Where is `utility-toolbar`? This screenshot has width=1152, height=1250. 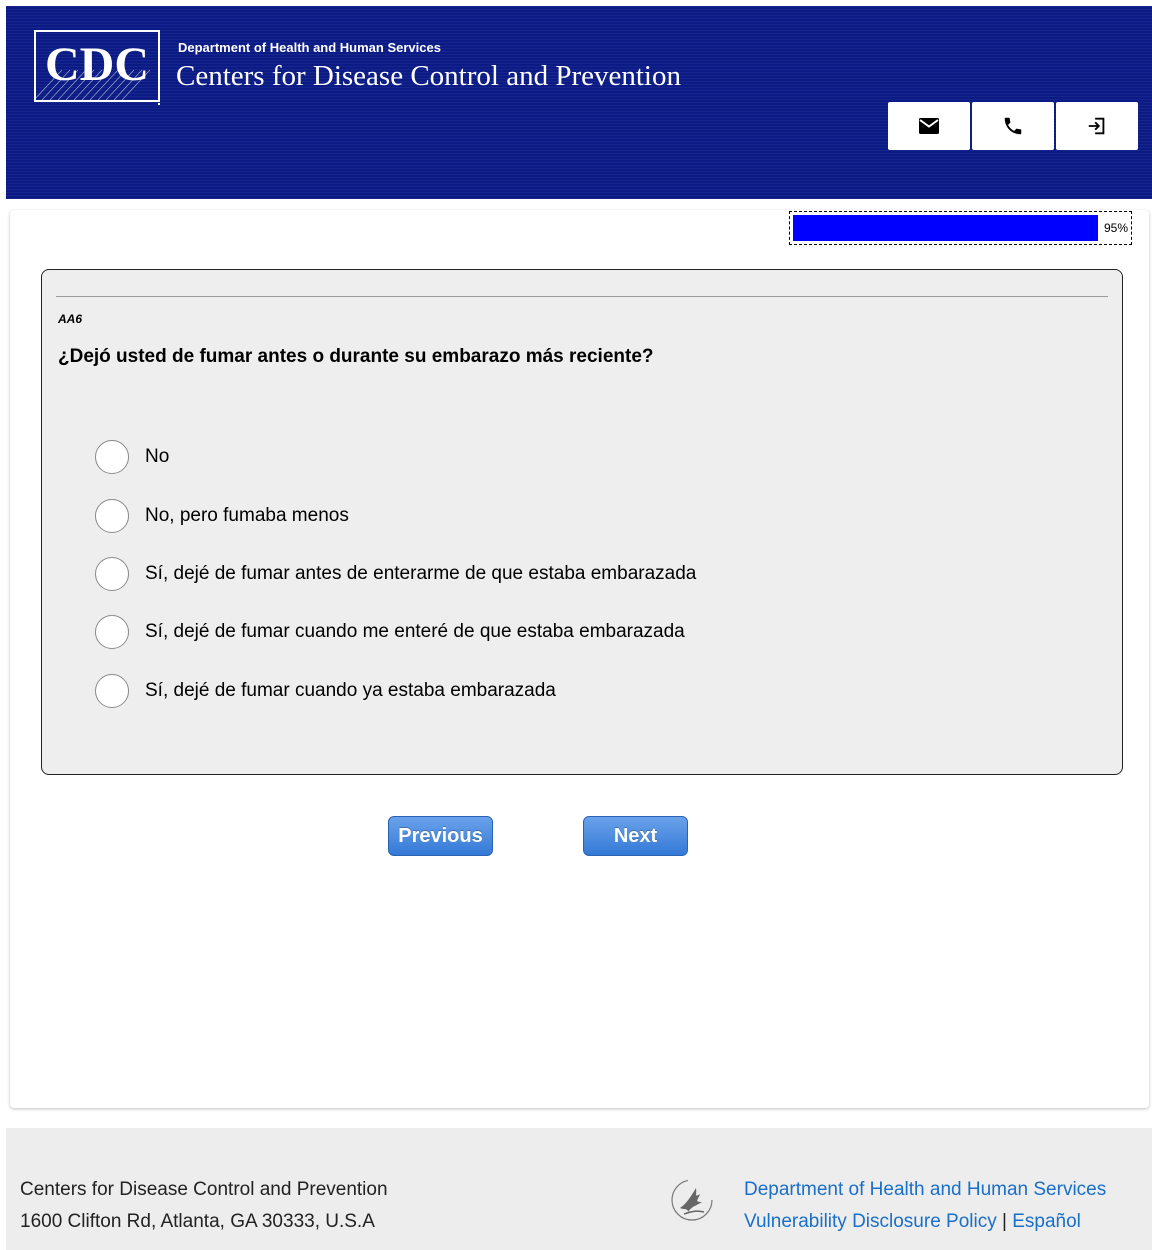 utility-toolbar is located at coordinates (1013, 126).